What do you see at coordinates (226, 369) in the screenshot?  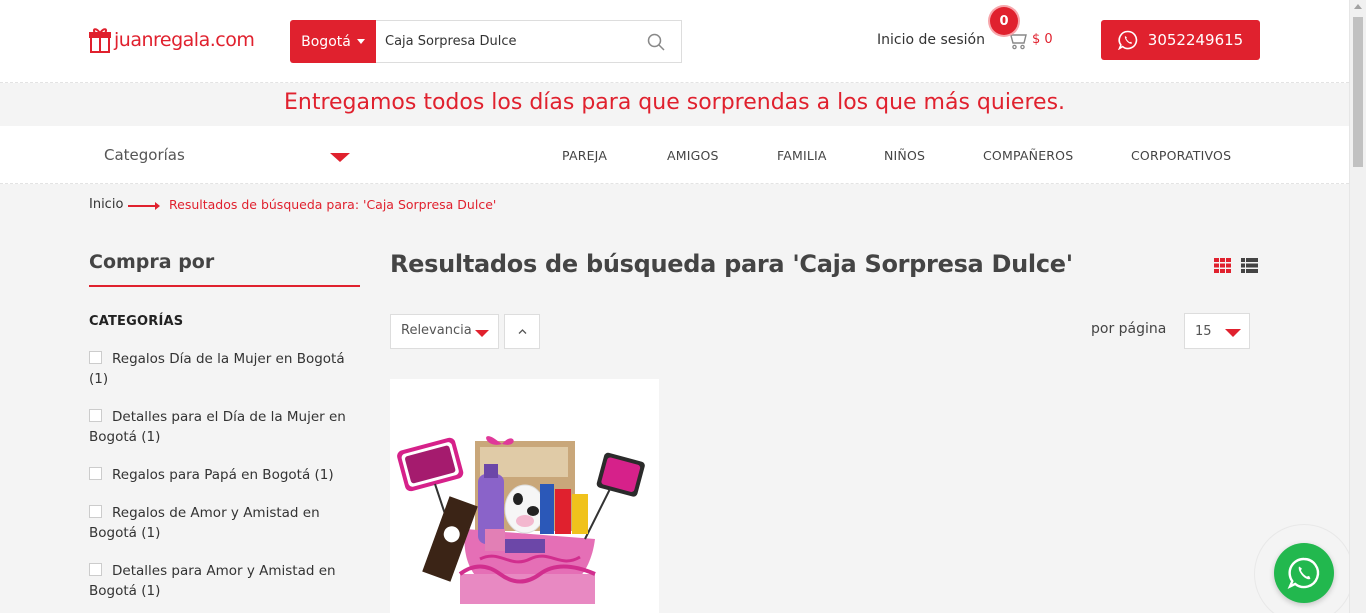 I see `filter-item: Regalos Día de la Mujer en Bogotá (1)` at bounding box center [226, 369].